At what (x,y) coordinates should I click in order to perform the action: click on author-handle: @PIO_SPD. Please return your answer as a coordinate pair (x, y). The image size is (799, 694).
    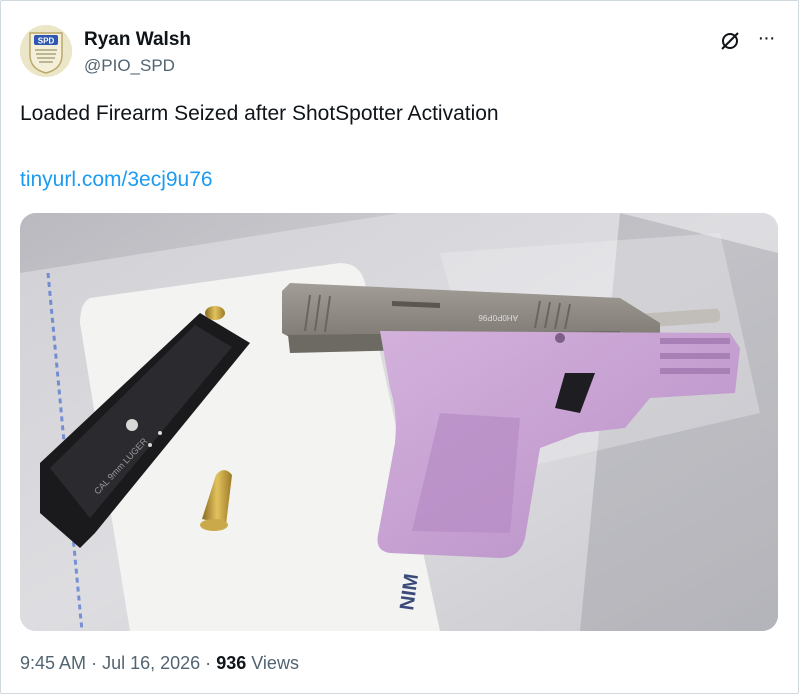
    Looking at the image, I should click on (129, 66).